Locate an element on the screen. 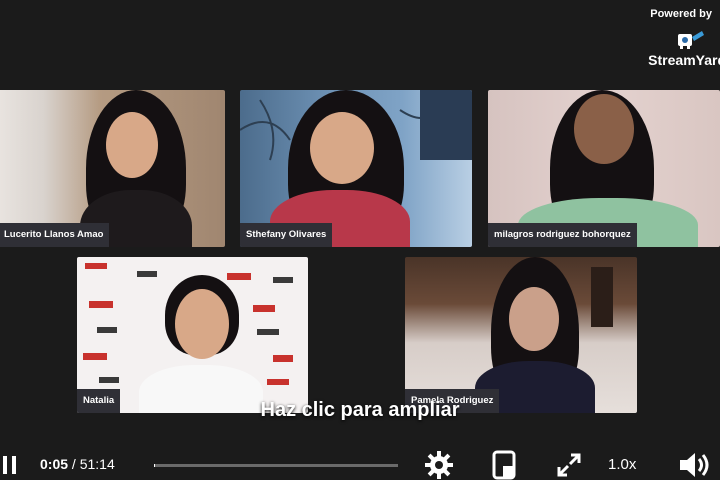  participant-tile-1: Lucerito Llanos Amao is located at coordinates (112, 168).